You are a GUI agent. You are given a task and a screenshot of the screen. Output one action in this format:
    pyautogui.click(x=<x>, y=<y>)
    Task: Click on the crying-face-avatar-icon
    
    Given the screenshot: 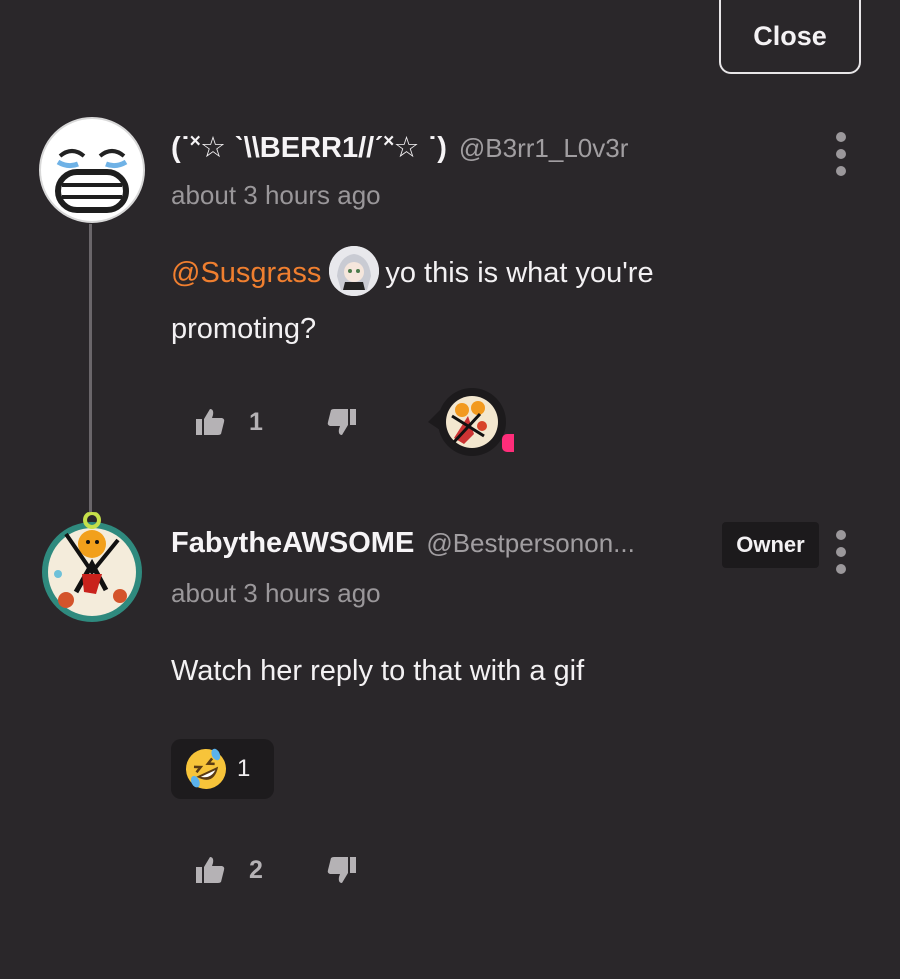 What is the action you would take?
    pyautogui.click(x=92, y=170)
    